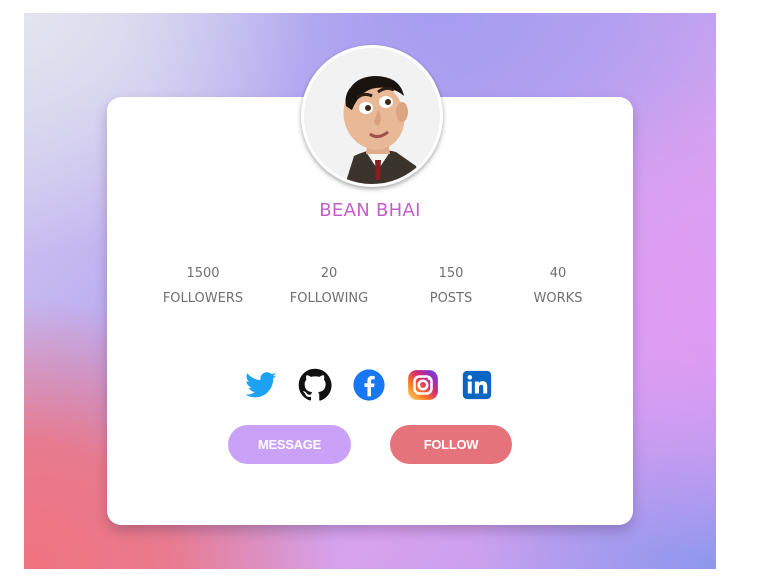 This screenshot has height=579, width=775. Describe the element at coordinates (451, 286) in the screenshot. I see `stat-posts: 150 POSTS` at that location.